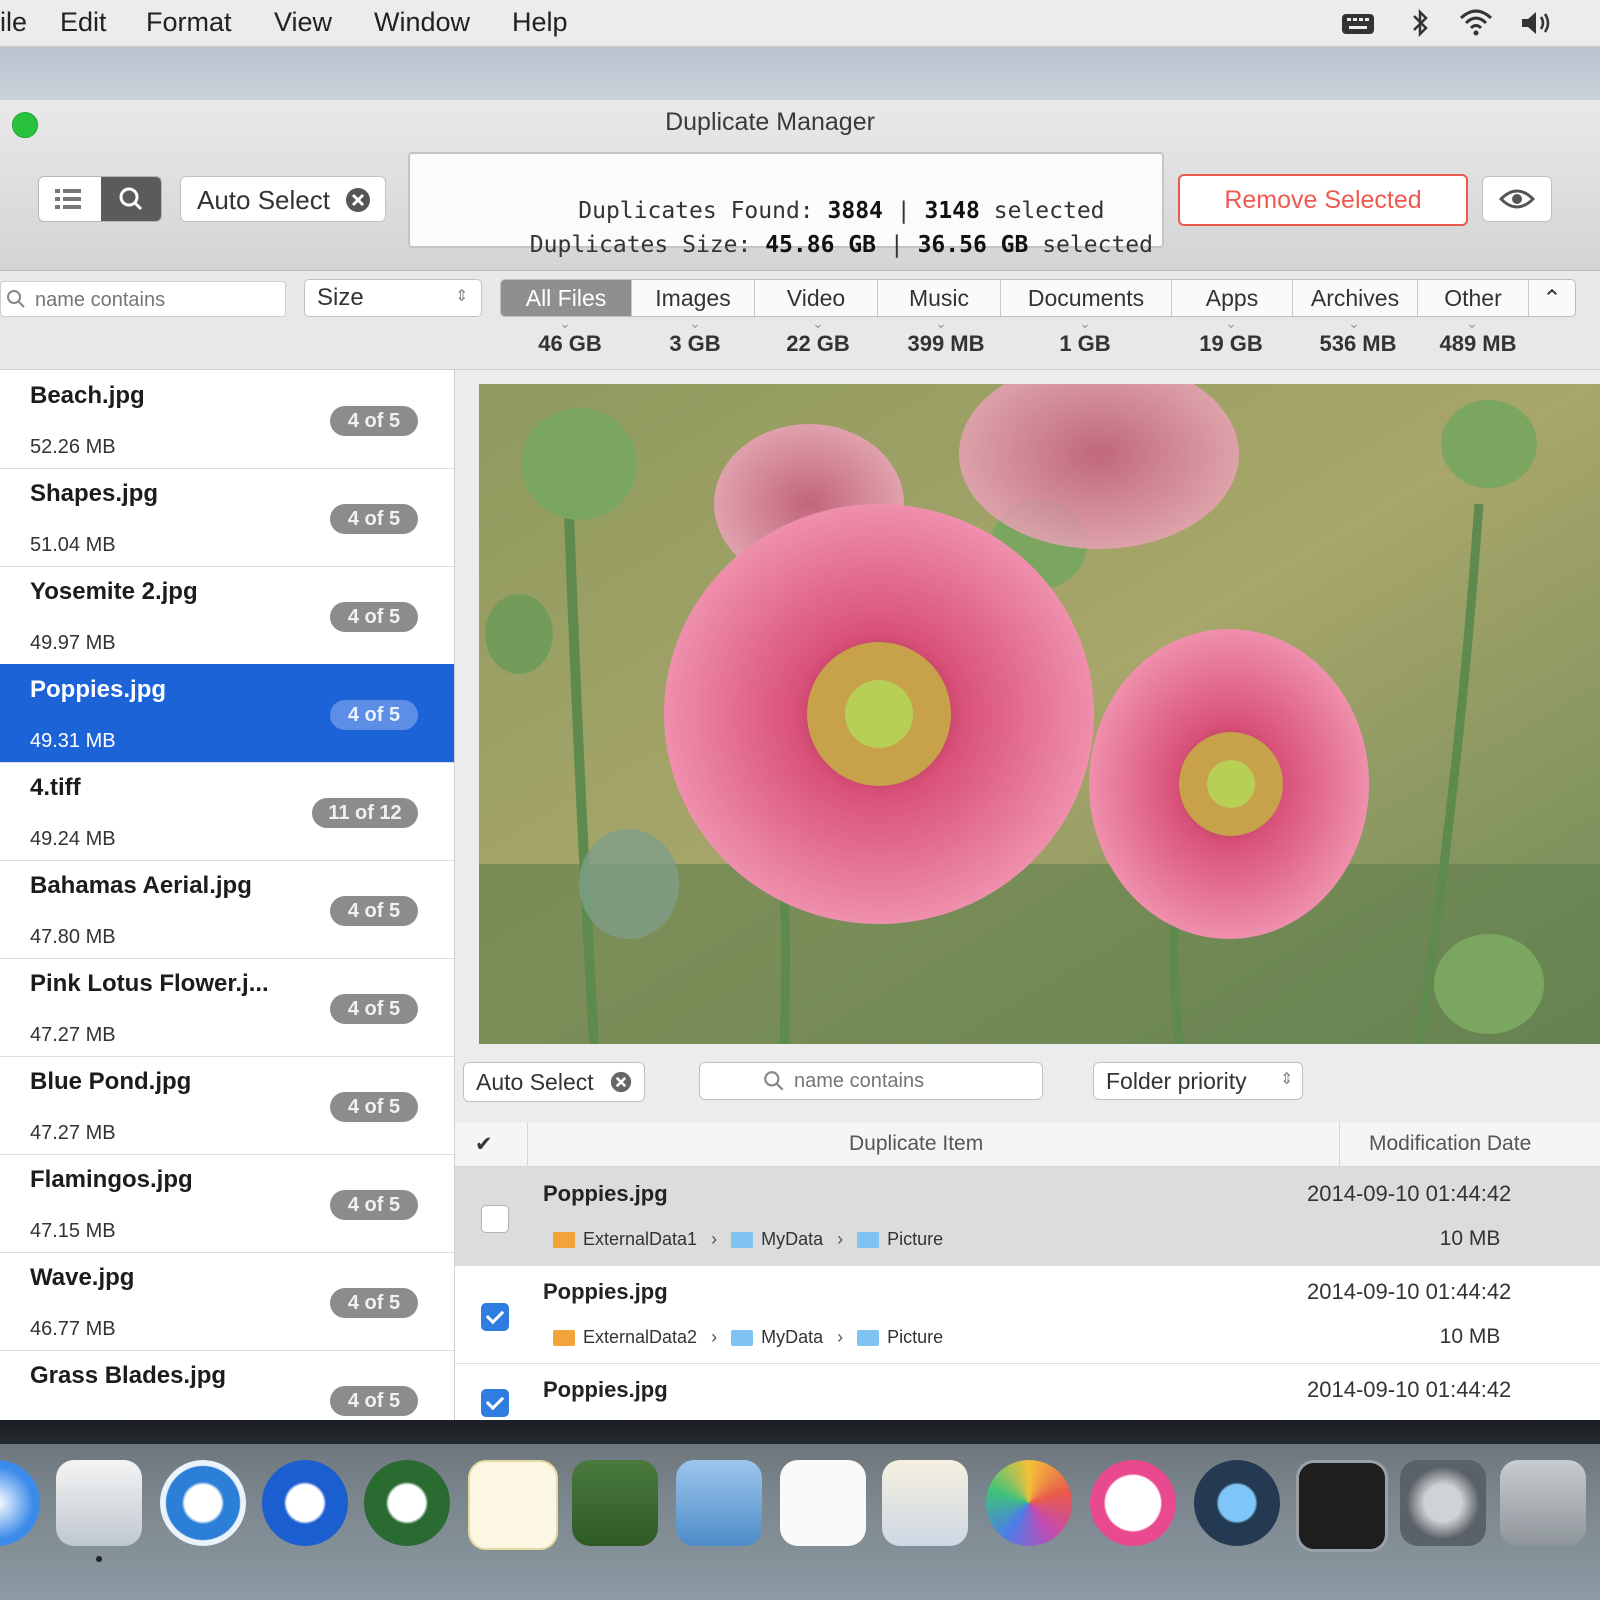  What do you see at coordinates (909, 1081) in the screenshot?
I see `detail-search-input` at bounding box center [909, 1081].